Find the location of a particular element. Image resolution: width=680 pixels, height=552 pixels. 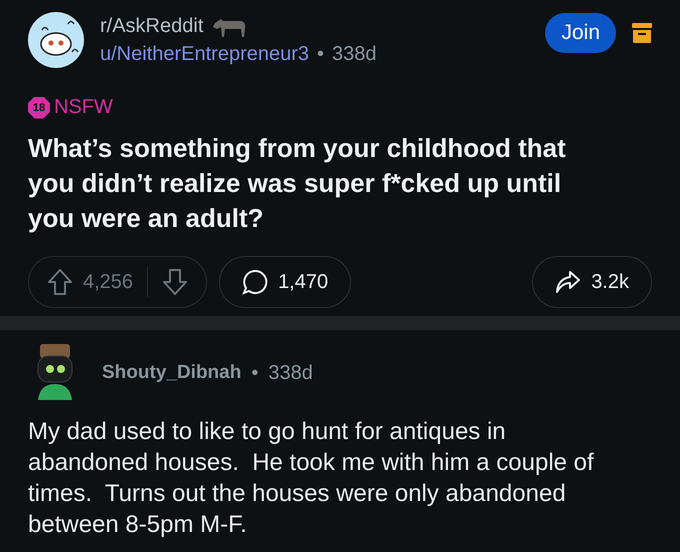

downvote-button is located at coordinates (175, 282).